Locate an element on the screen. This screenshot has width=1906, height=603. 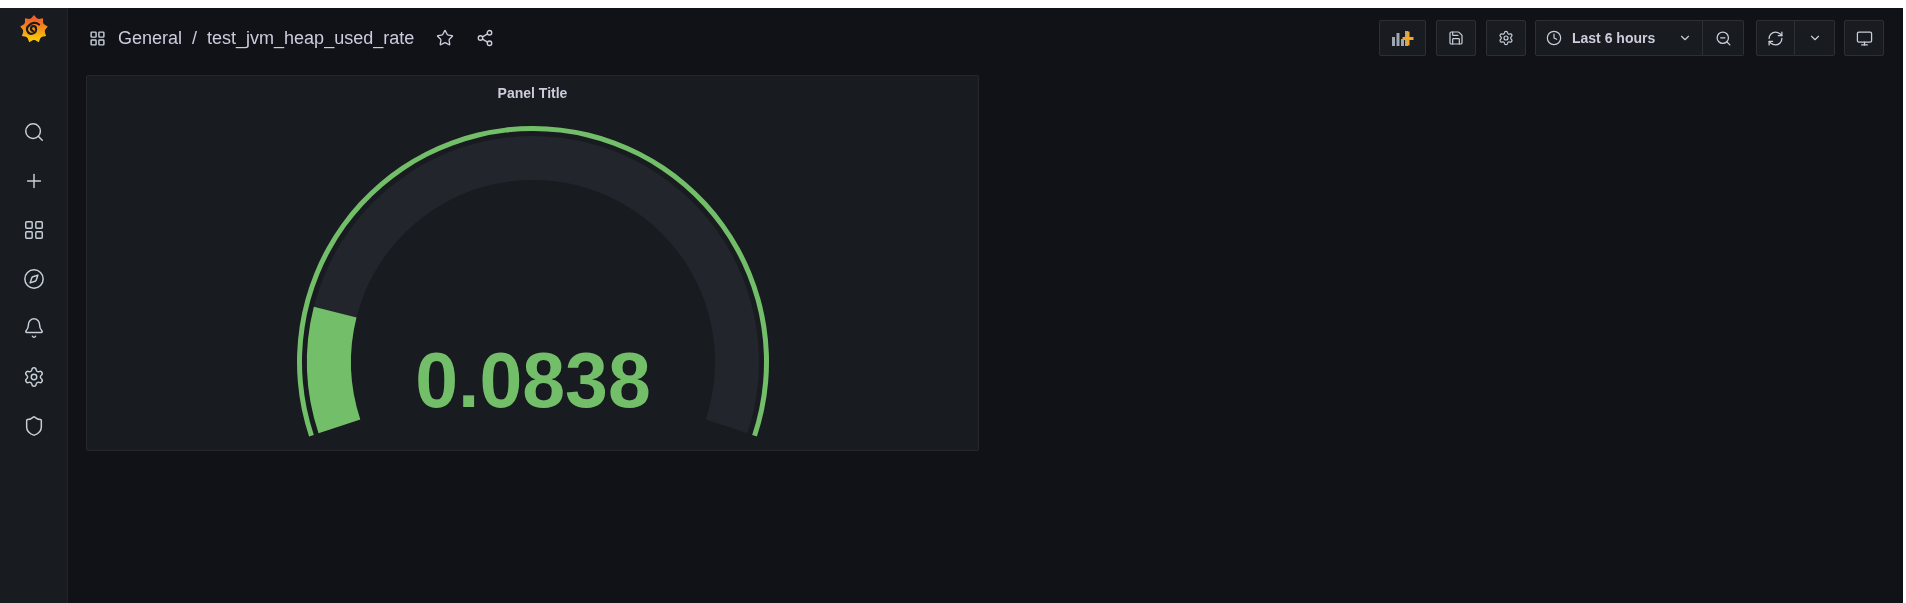
bar-chart-plus-icon is located at coordinates (1402, 38).